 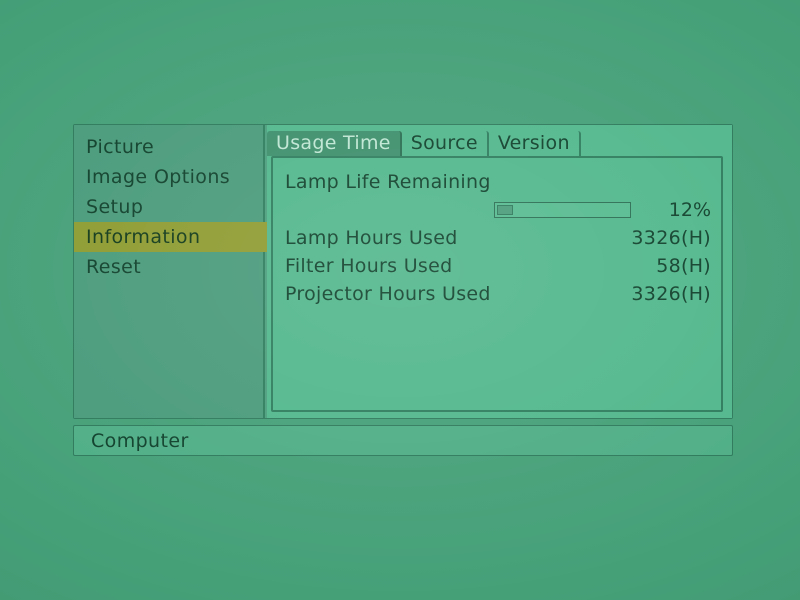 I want to click on status-bar-source-label: Computer, so click(x=140, y=441).